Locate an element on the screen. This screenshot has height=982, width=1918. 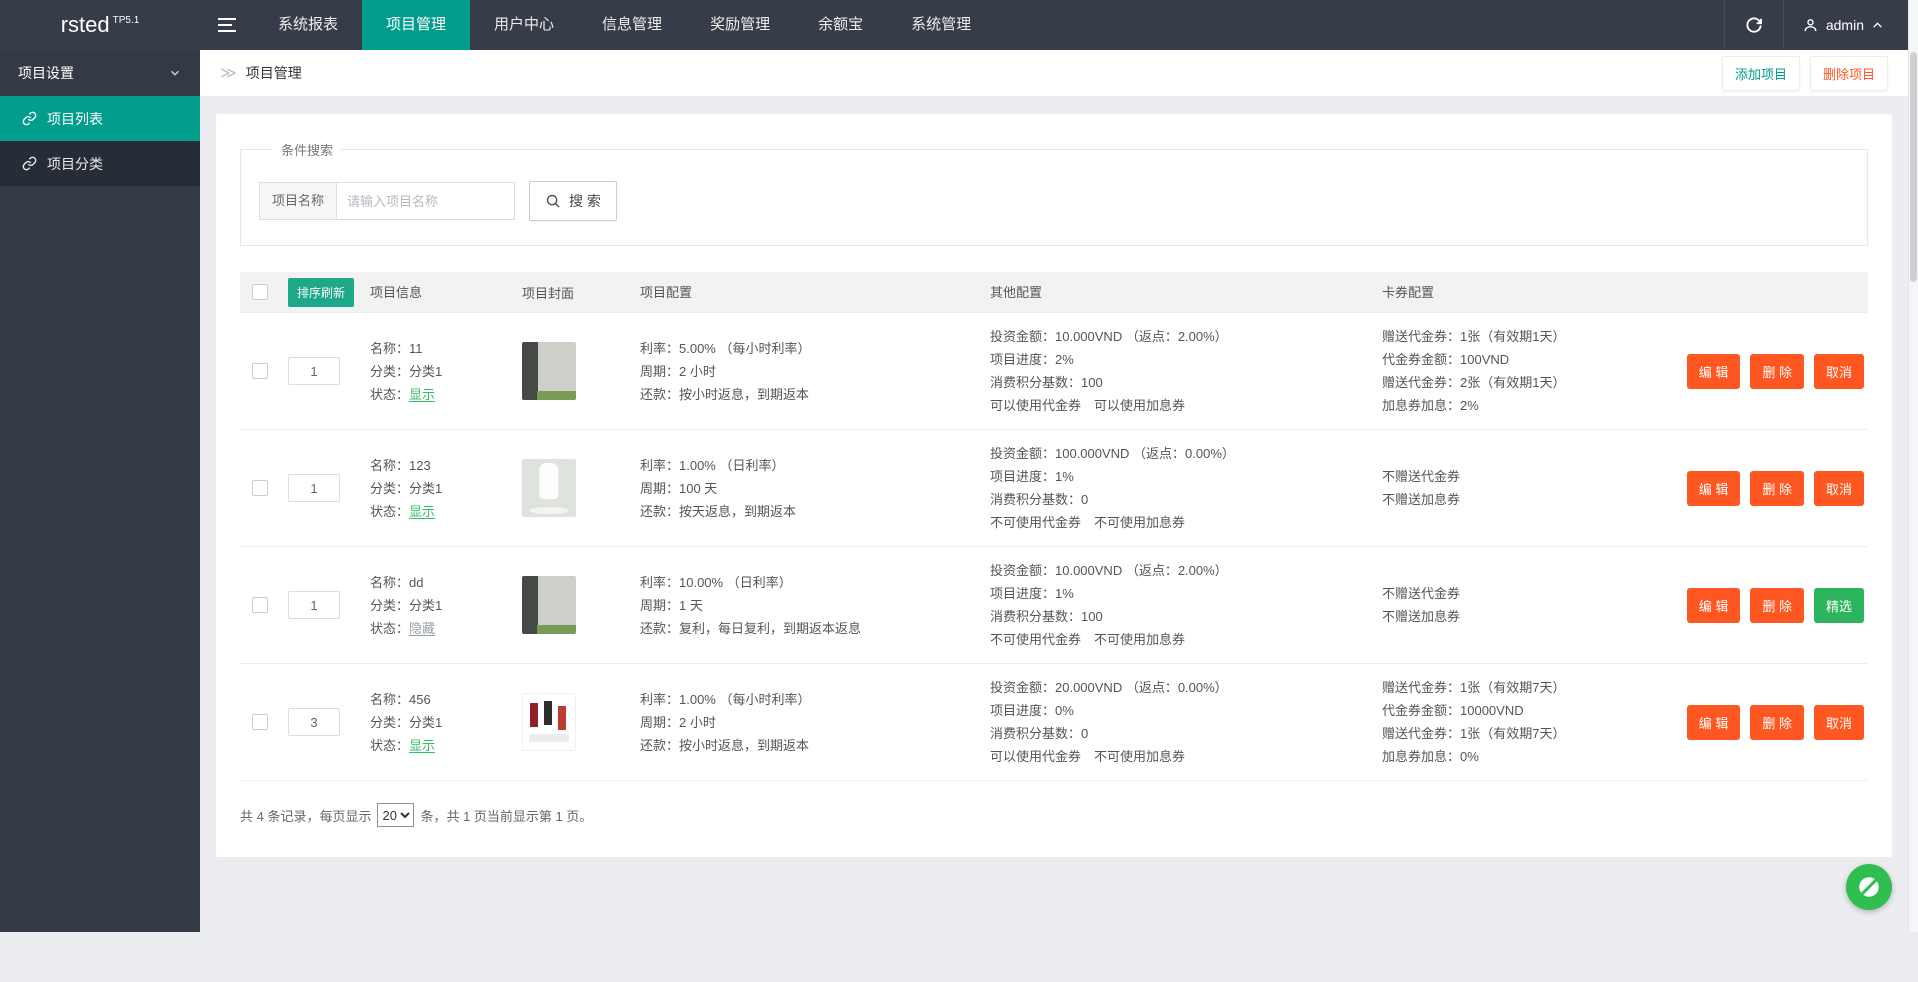
pagination-suffix: 条，共 1 页当前显示第 1 页。 is located at coordinates (506, 815).